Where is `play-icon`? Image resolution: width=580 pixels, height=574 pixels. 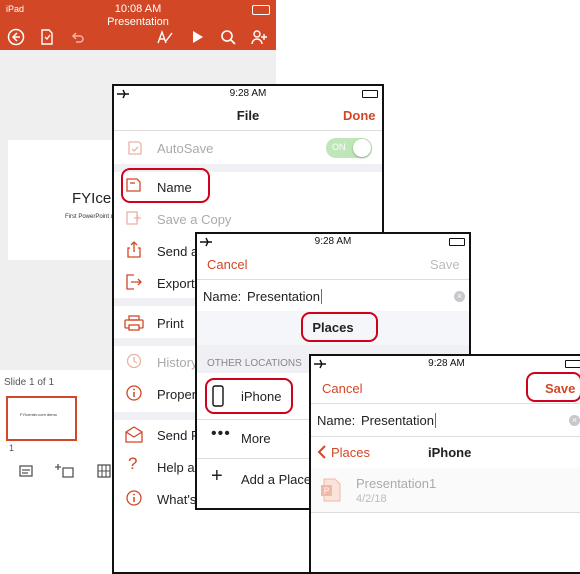 play-icon is located at coordinates (197, 37).